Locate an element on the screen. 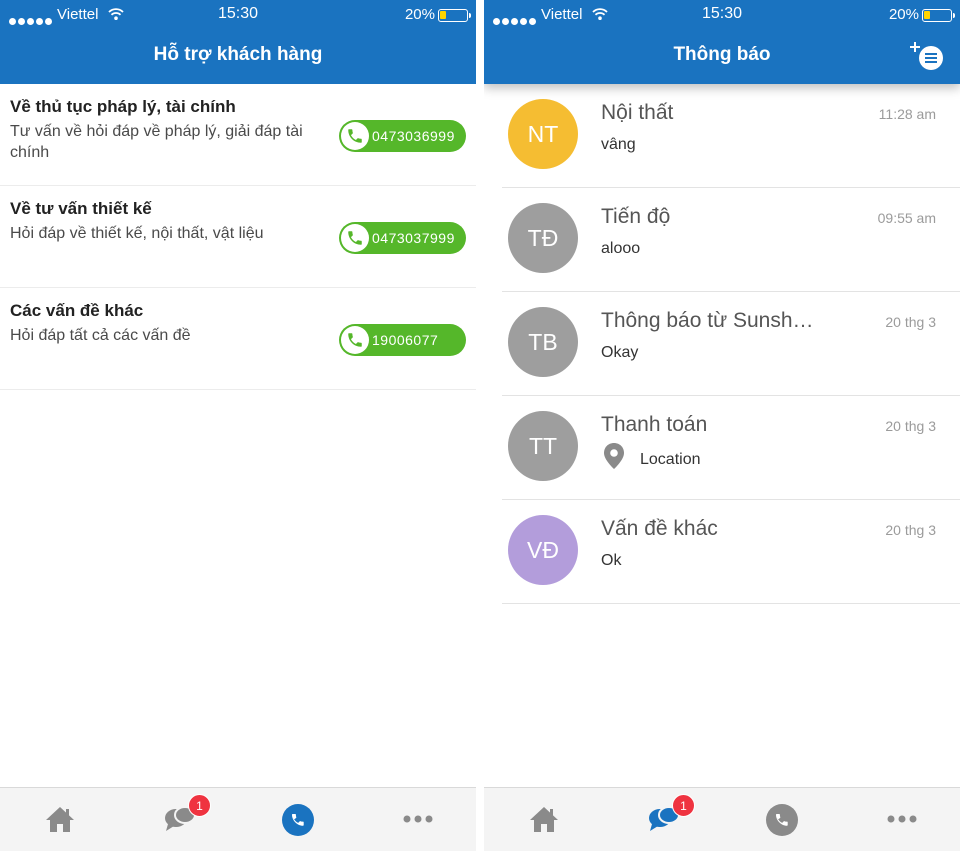  notification-time: 09:55 am is located at coordinates (906, 218).